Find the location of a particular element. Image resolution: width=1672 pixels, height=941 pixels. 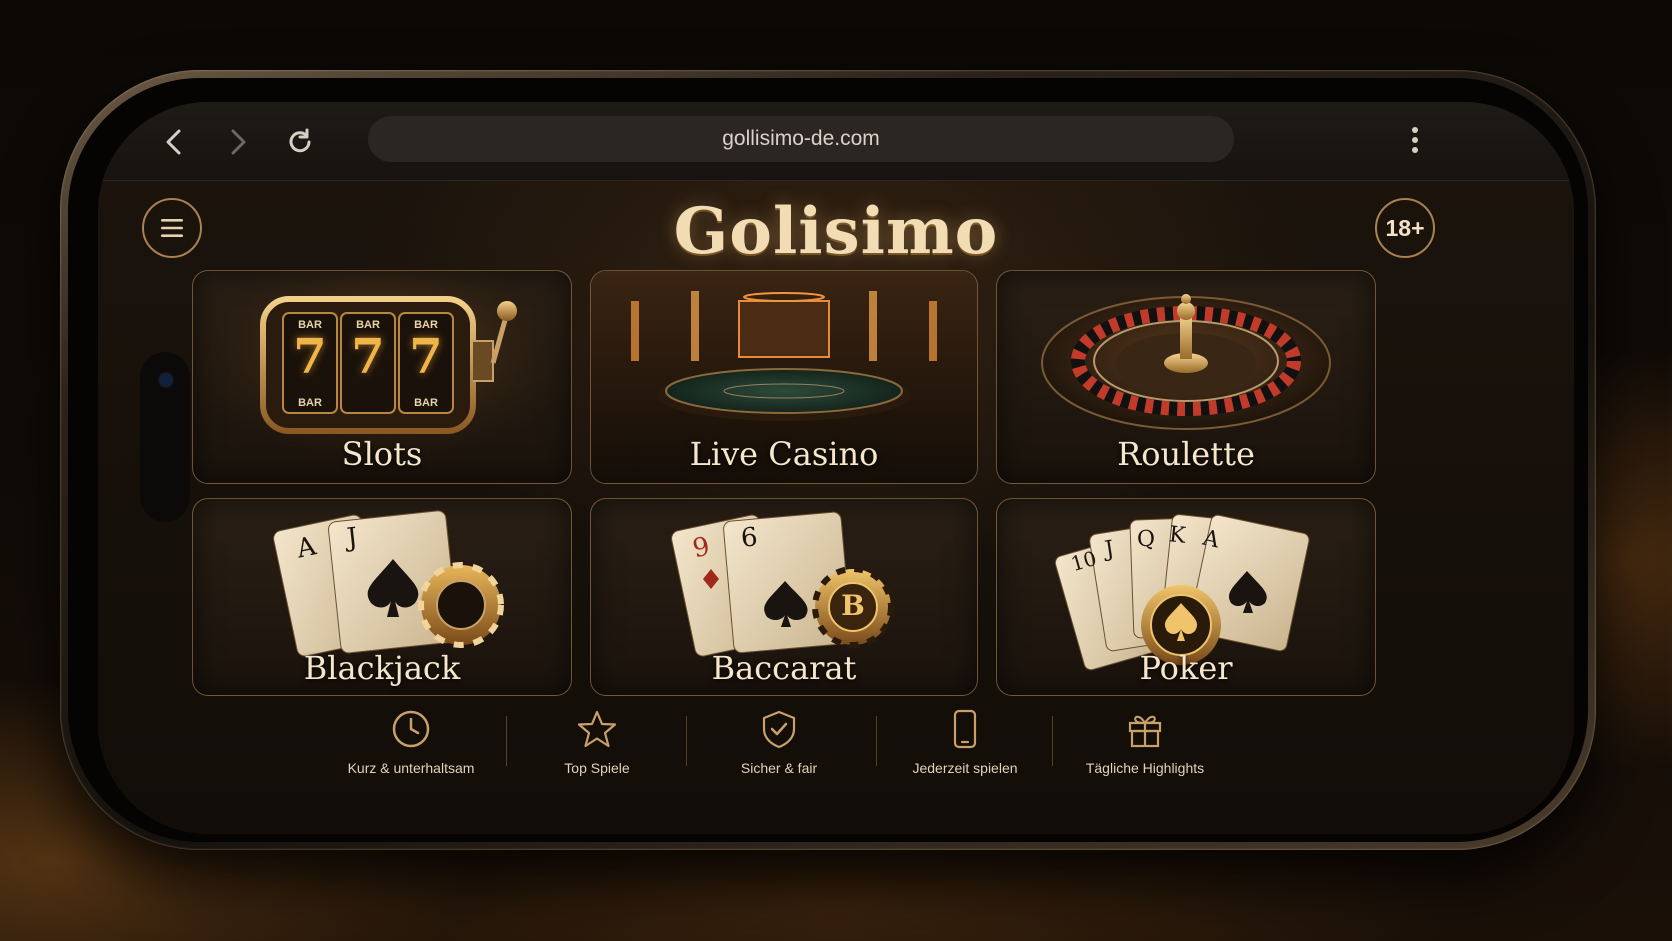

chevron-right-icon is located at coordinates (238, 142).